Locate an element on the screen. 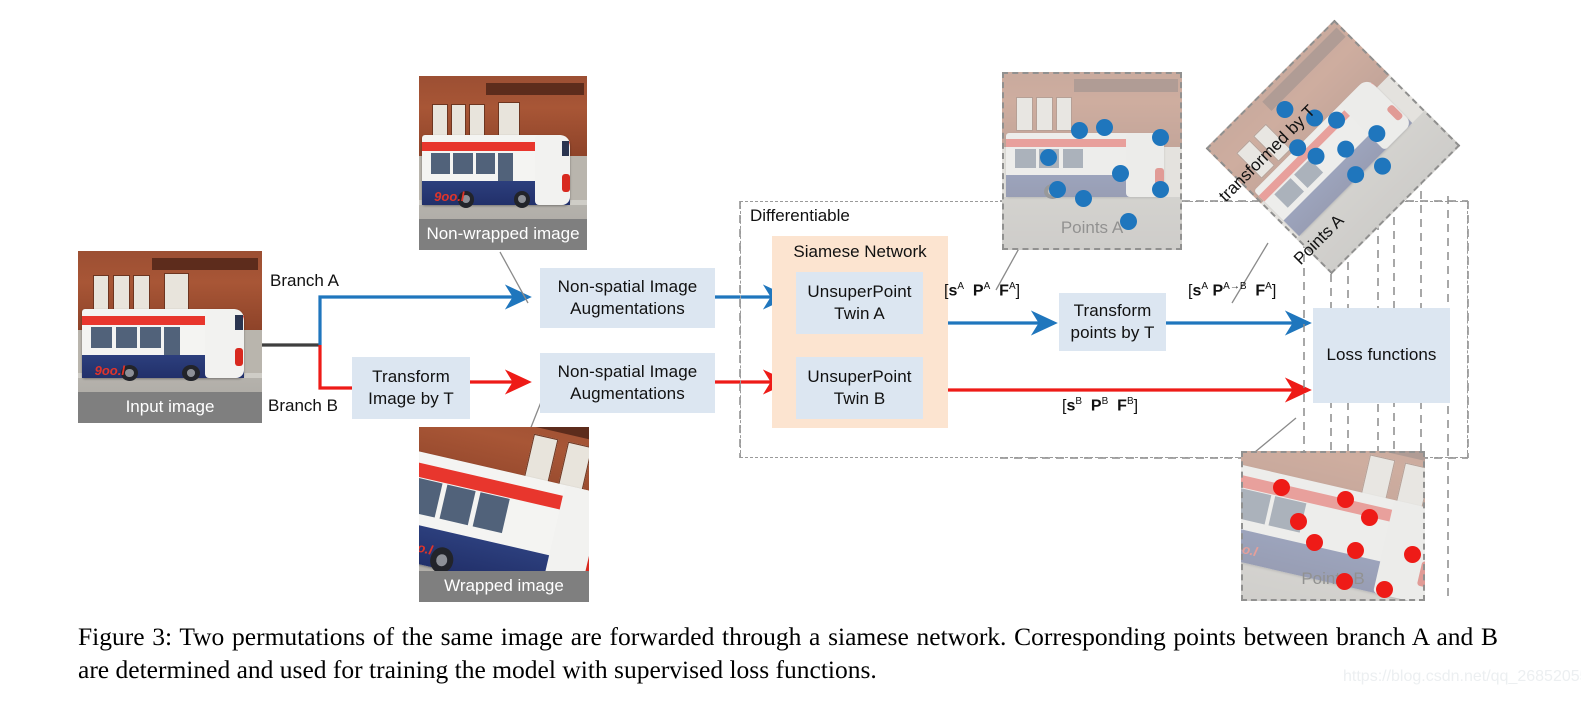 Image resolution: width=1581 pixels, height=706 pixels. transform-image-line2: Image by T is located at coordinates (411, 398).